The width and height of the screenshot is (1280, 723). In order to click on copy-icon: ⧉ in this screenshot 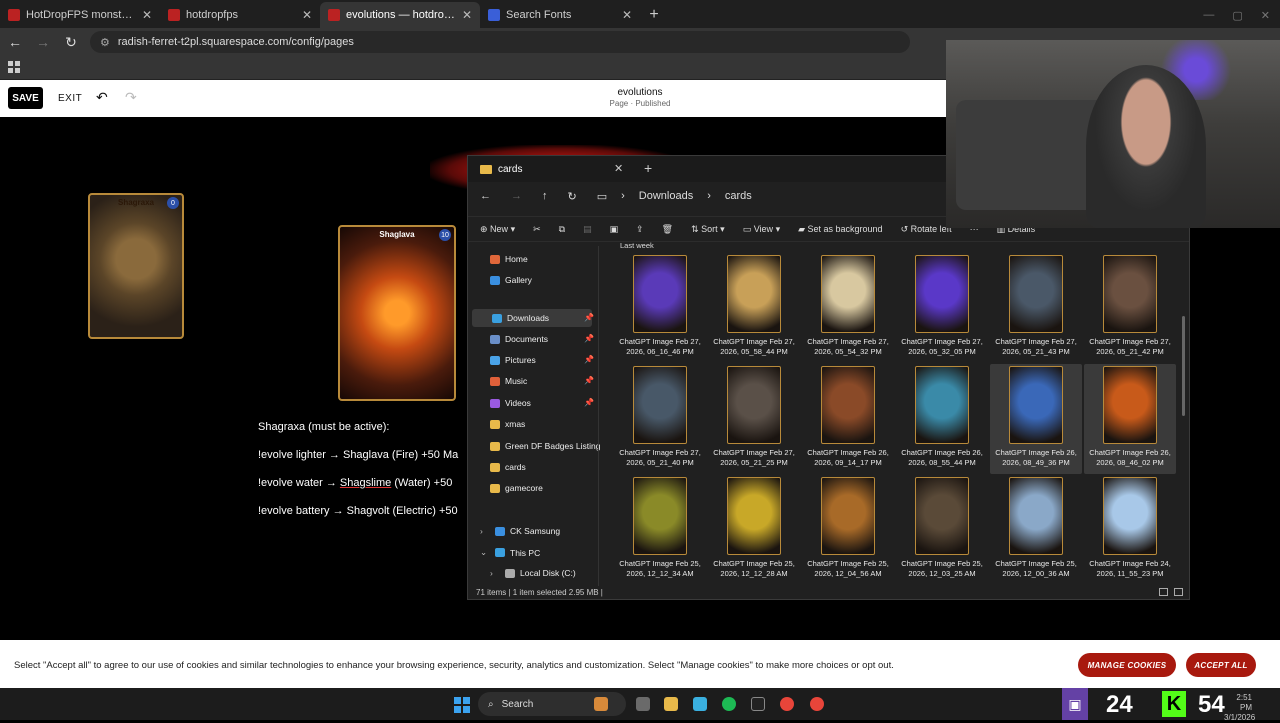, I will do `click(562, 229)`.